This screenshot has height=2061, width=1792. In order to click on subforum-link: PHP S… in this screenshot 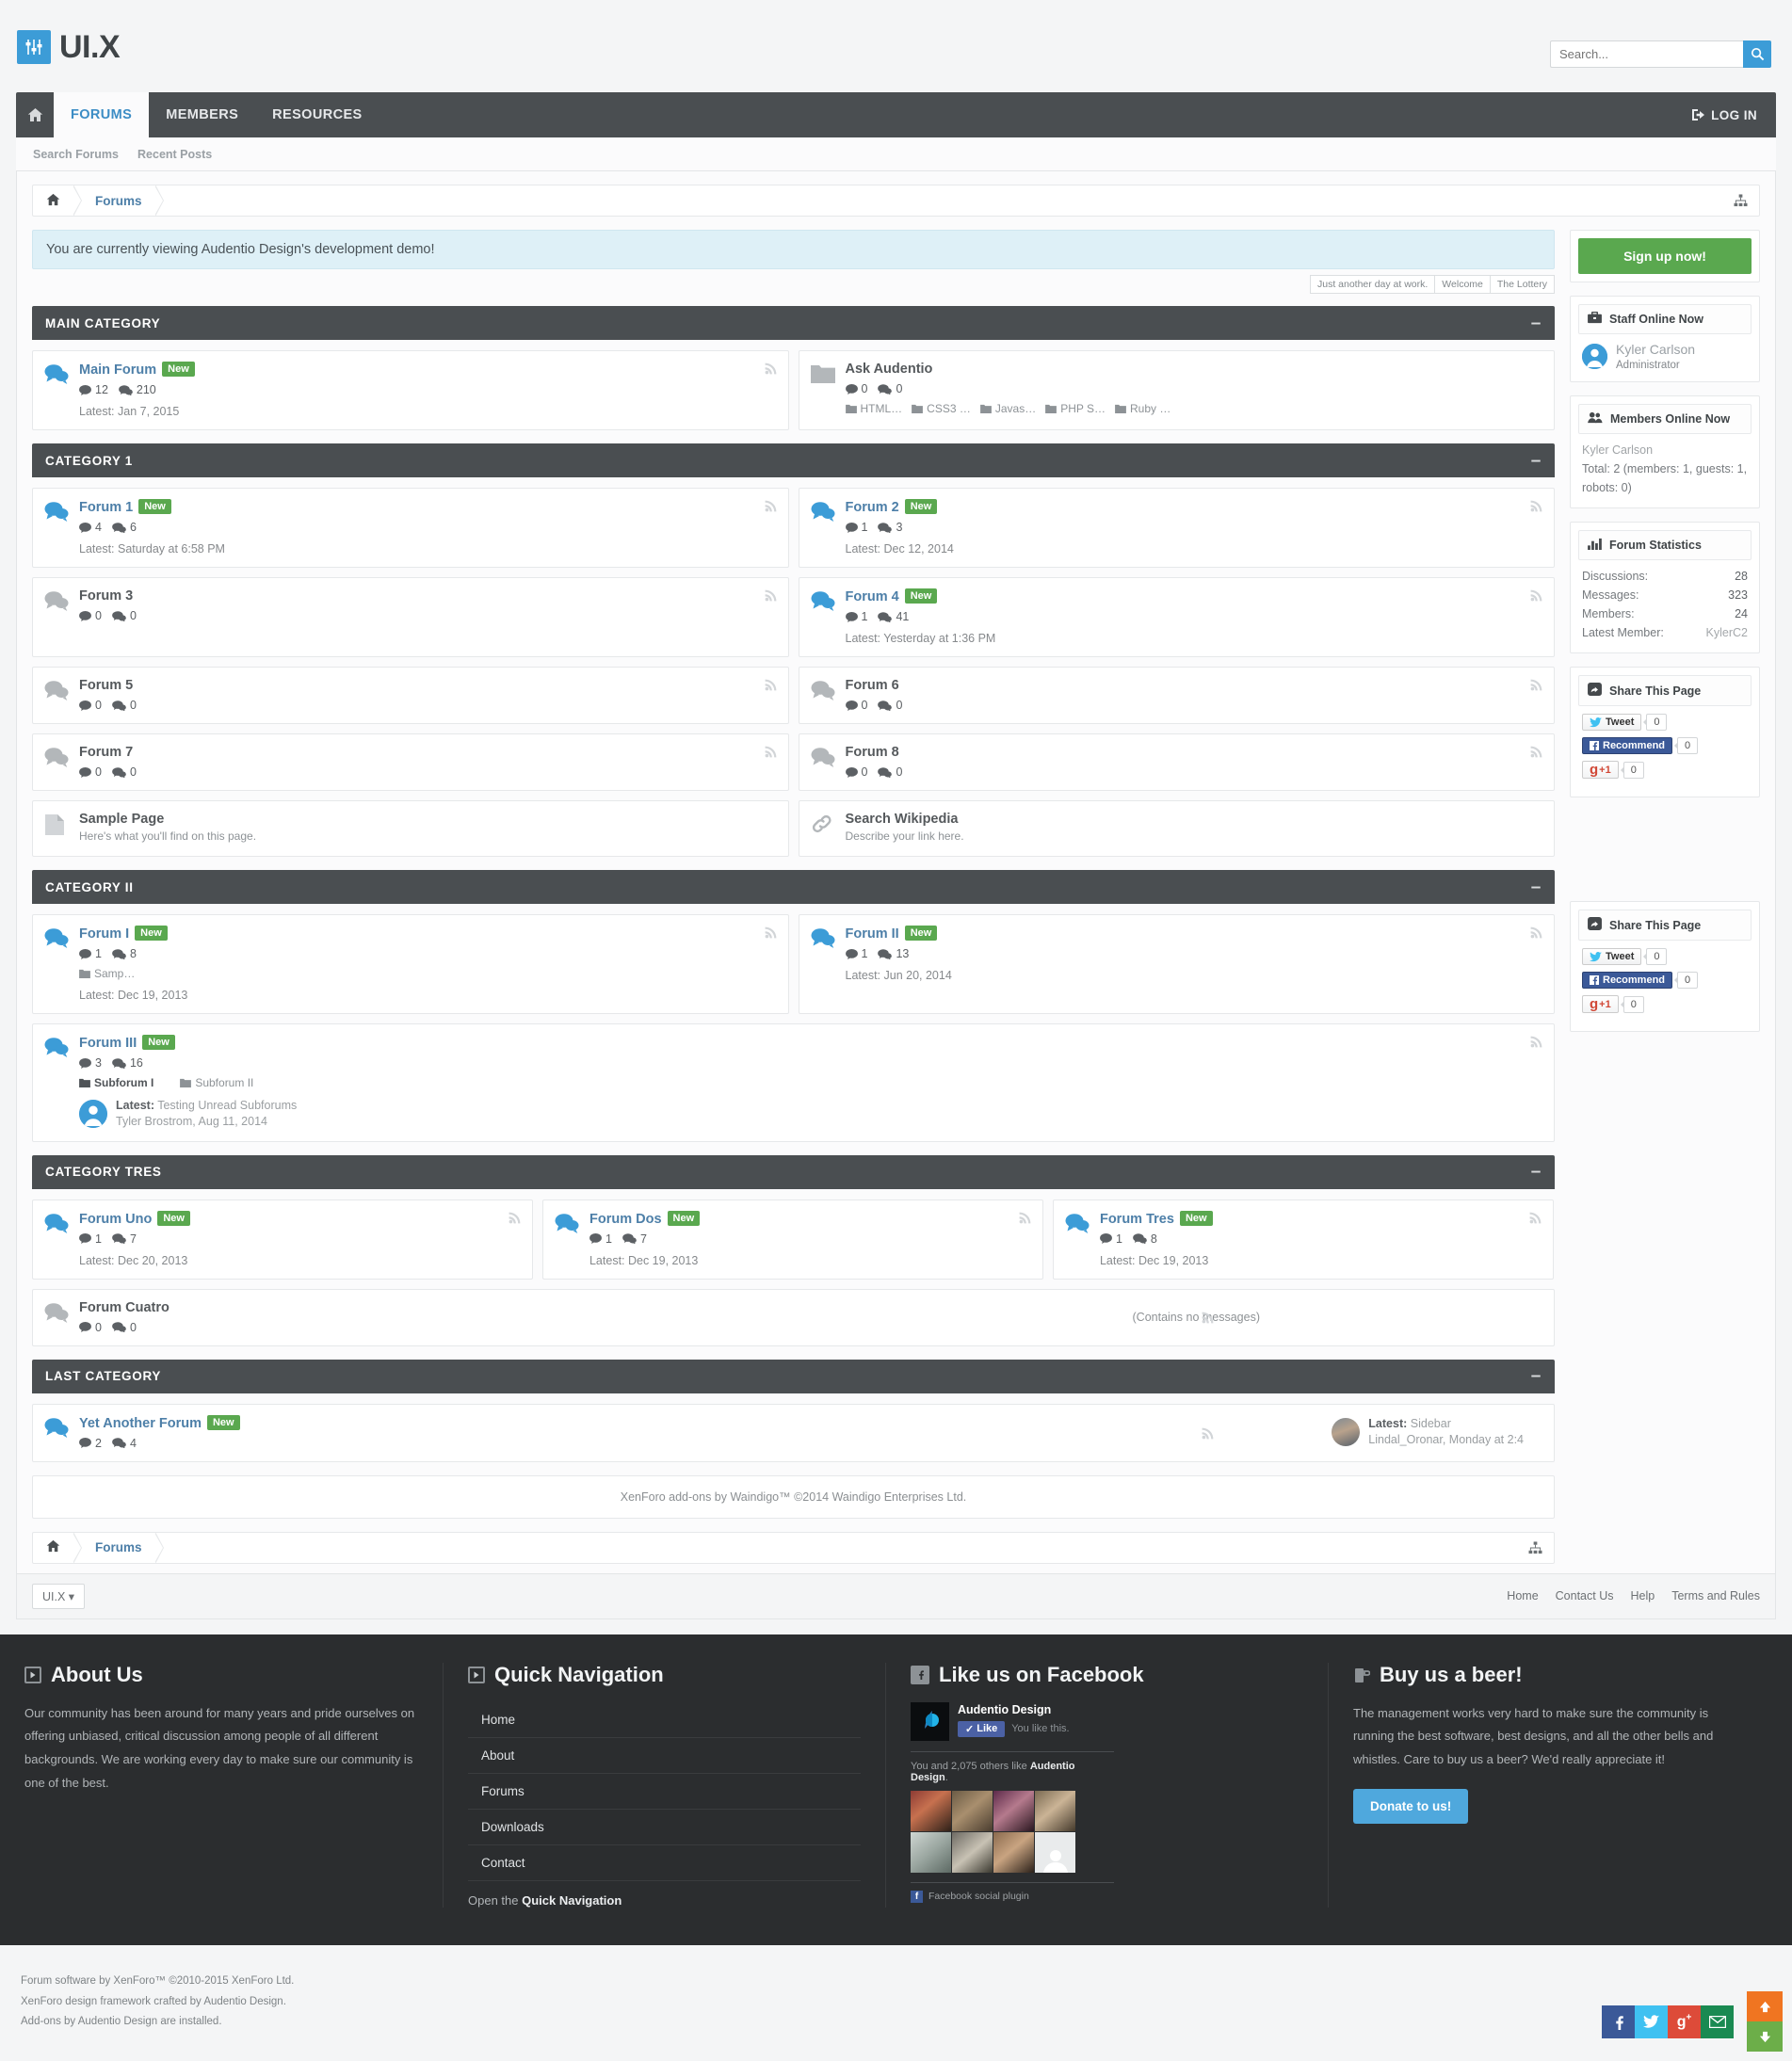, I will do `click(1075, 408)`.